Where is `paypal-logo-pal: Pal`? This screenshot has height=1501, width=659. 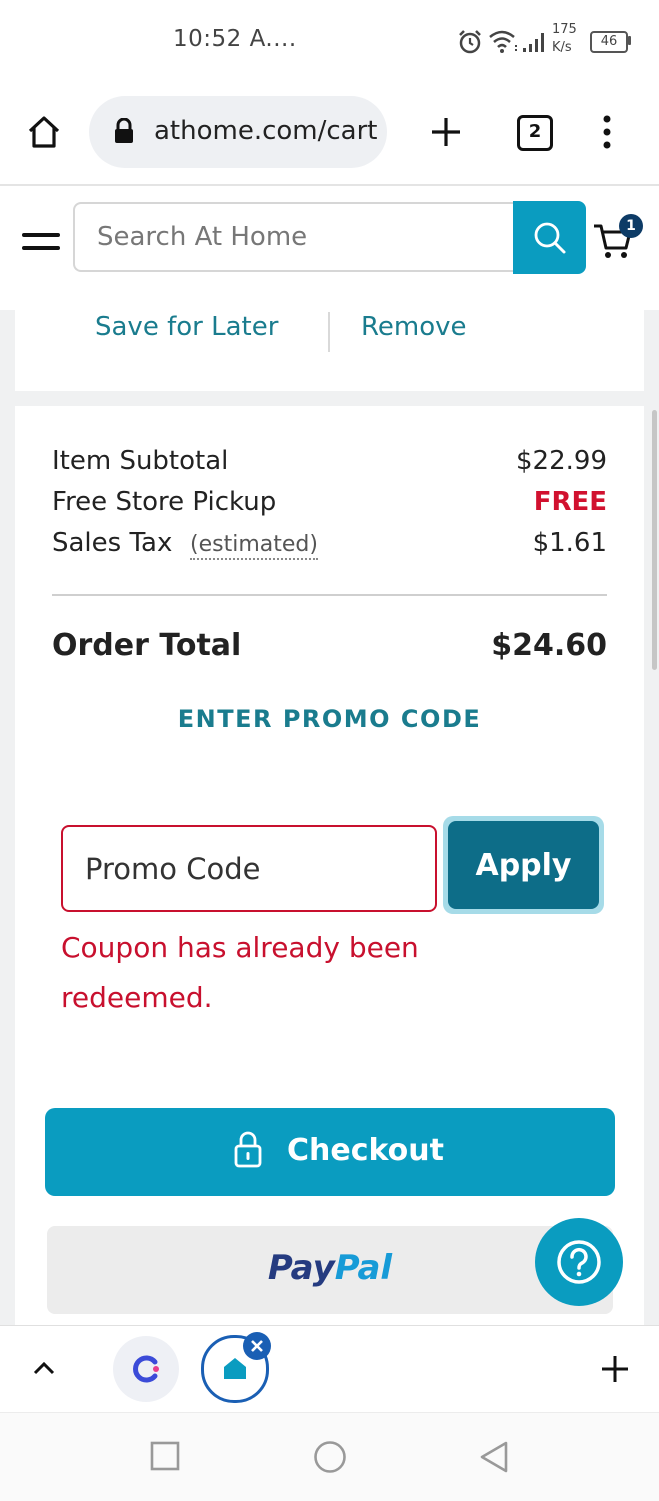
paypal-logo-pal: Pal is located at coordinates (363, 1268).